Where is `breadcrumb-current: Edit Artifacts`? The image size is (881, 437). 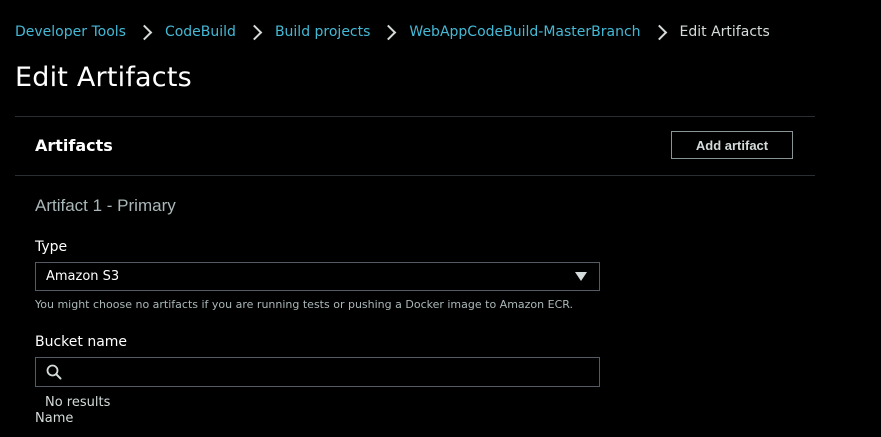
breadcrumb-current: Edit Artifacts is located at coordinates (724, 32).